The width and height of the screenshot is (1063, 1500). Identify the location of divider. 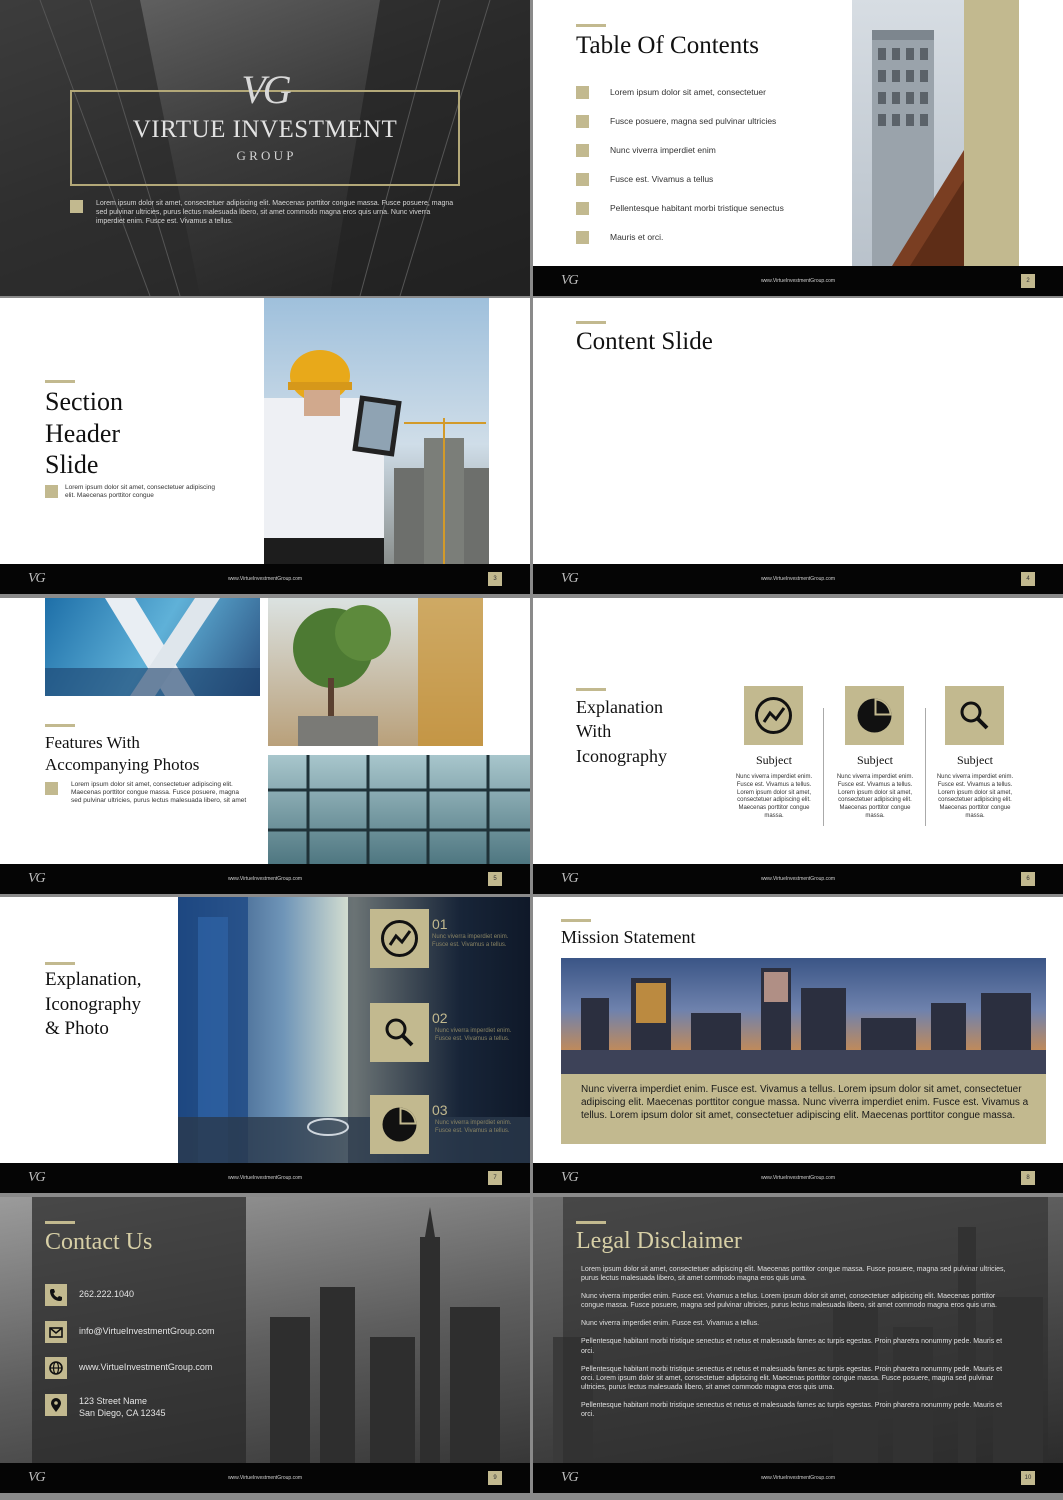
(823, 767).